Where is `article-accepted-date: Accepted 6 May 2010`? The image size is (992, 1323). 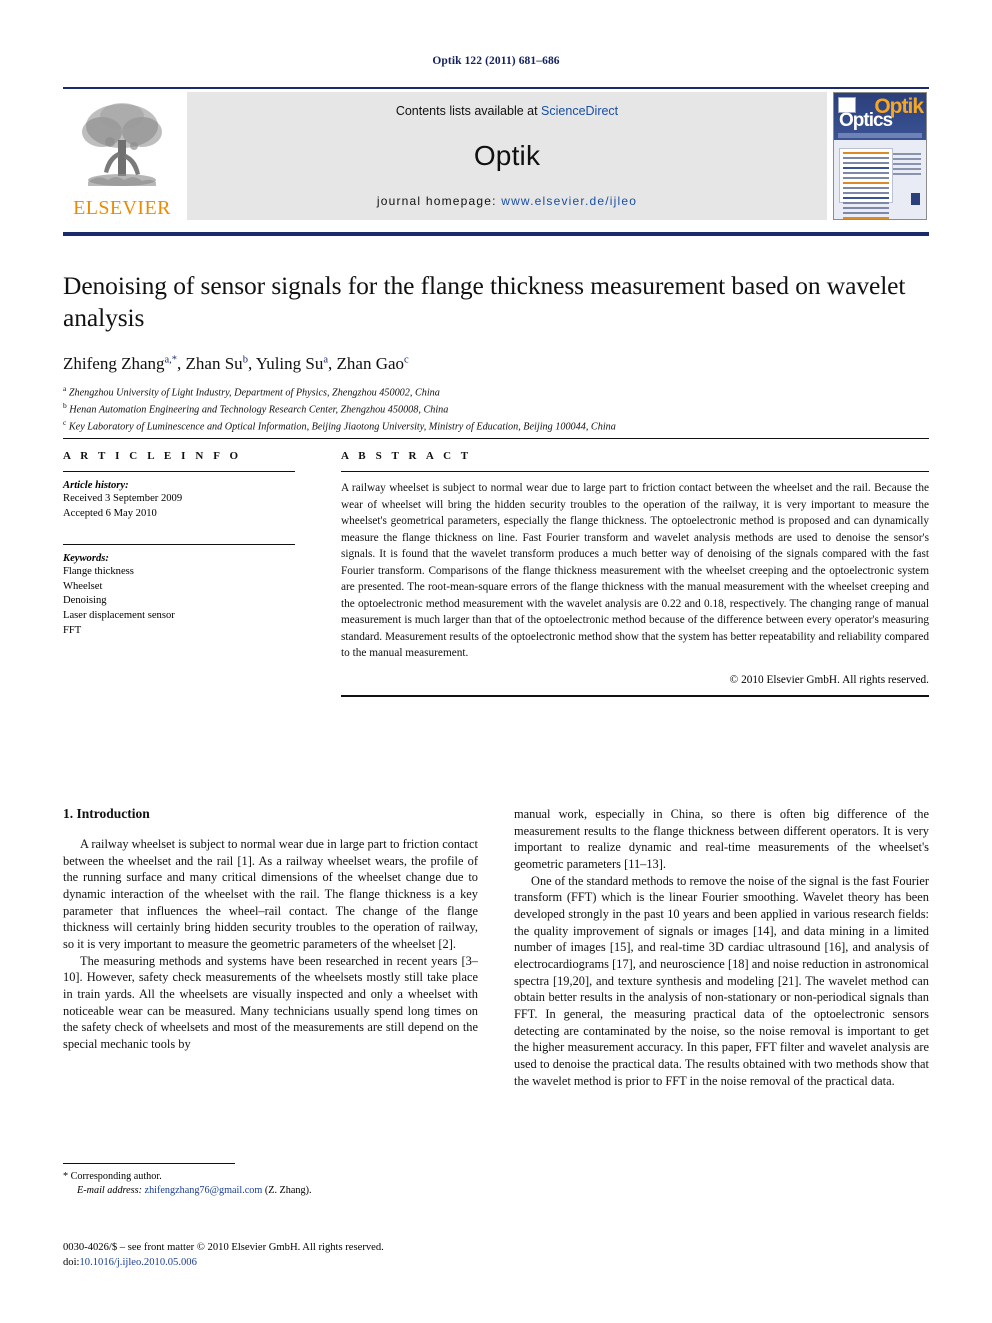 article-accepted-date: Accepted 6 May 2010 is located at coordinates (110, 513).